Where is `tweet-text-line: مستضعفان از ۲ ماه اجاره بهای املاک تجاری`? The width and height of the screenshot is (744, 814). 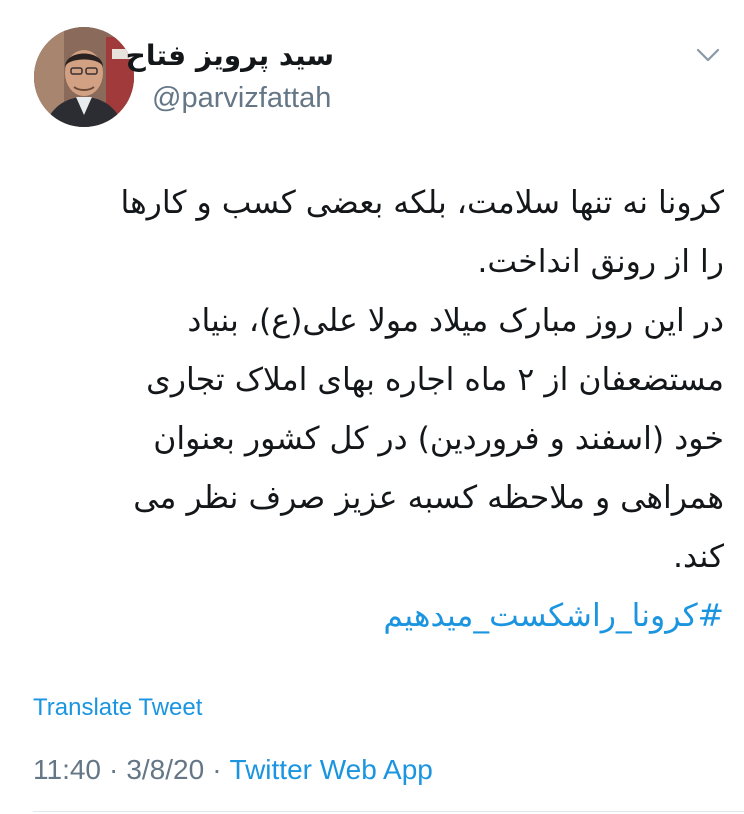 tweet-text-line: مستضعفان از ۲ ماه اجاره بهای املاک تجاری is located at coordinates (435, 380).